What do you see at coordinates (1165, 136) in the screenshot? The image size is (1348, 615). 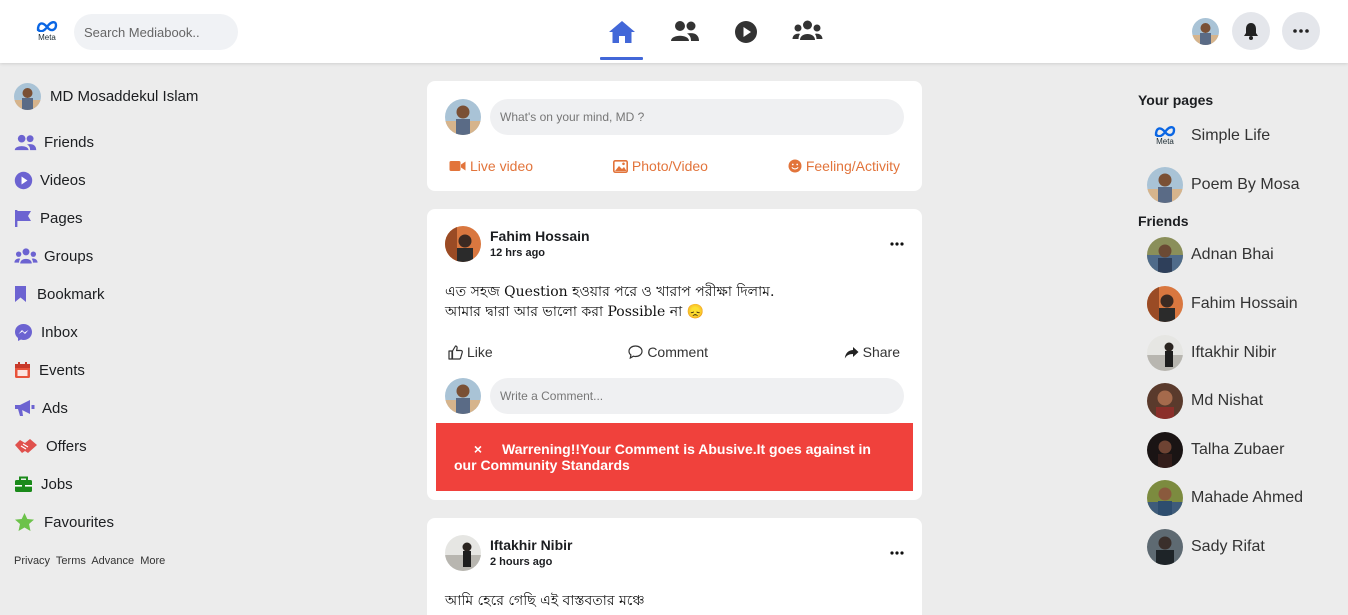 I see `meta-logo-icon: Meta` at bounding box center [1165, 136].